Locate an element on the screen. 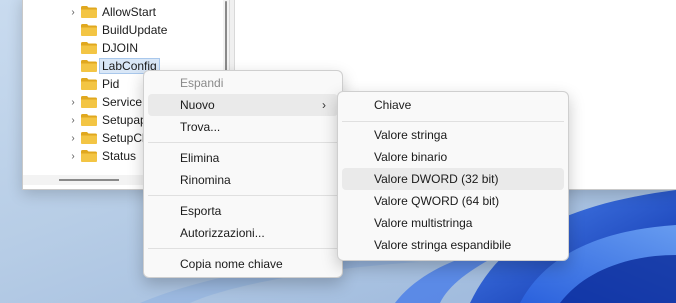  tree-item-label: Service is located at coordinates (122, 102).